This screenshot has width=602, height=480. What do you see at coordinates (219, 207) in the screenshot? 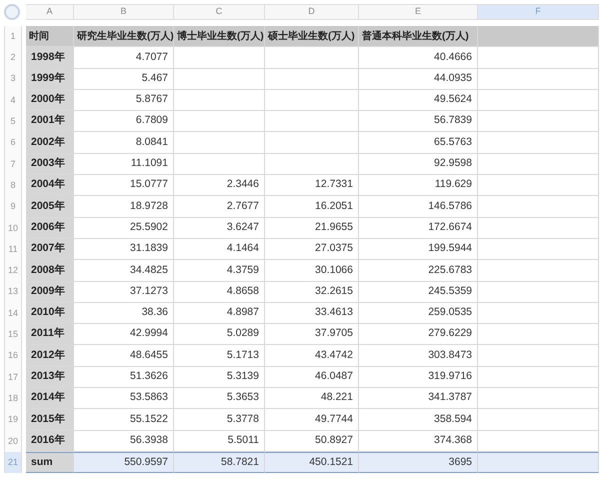
I see `table-cell: 2.7677` at bounding box center [219, 207].